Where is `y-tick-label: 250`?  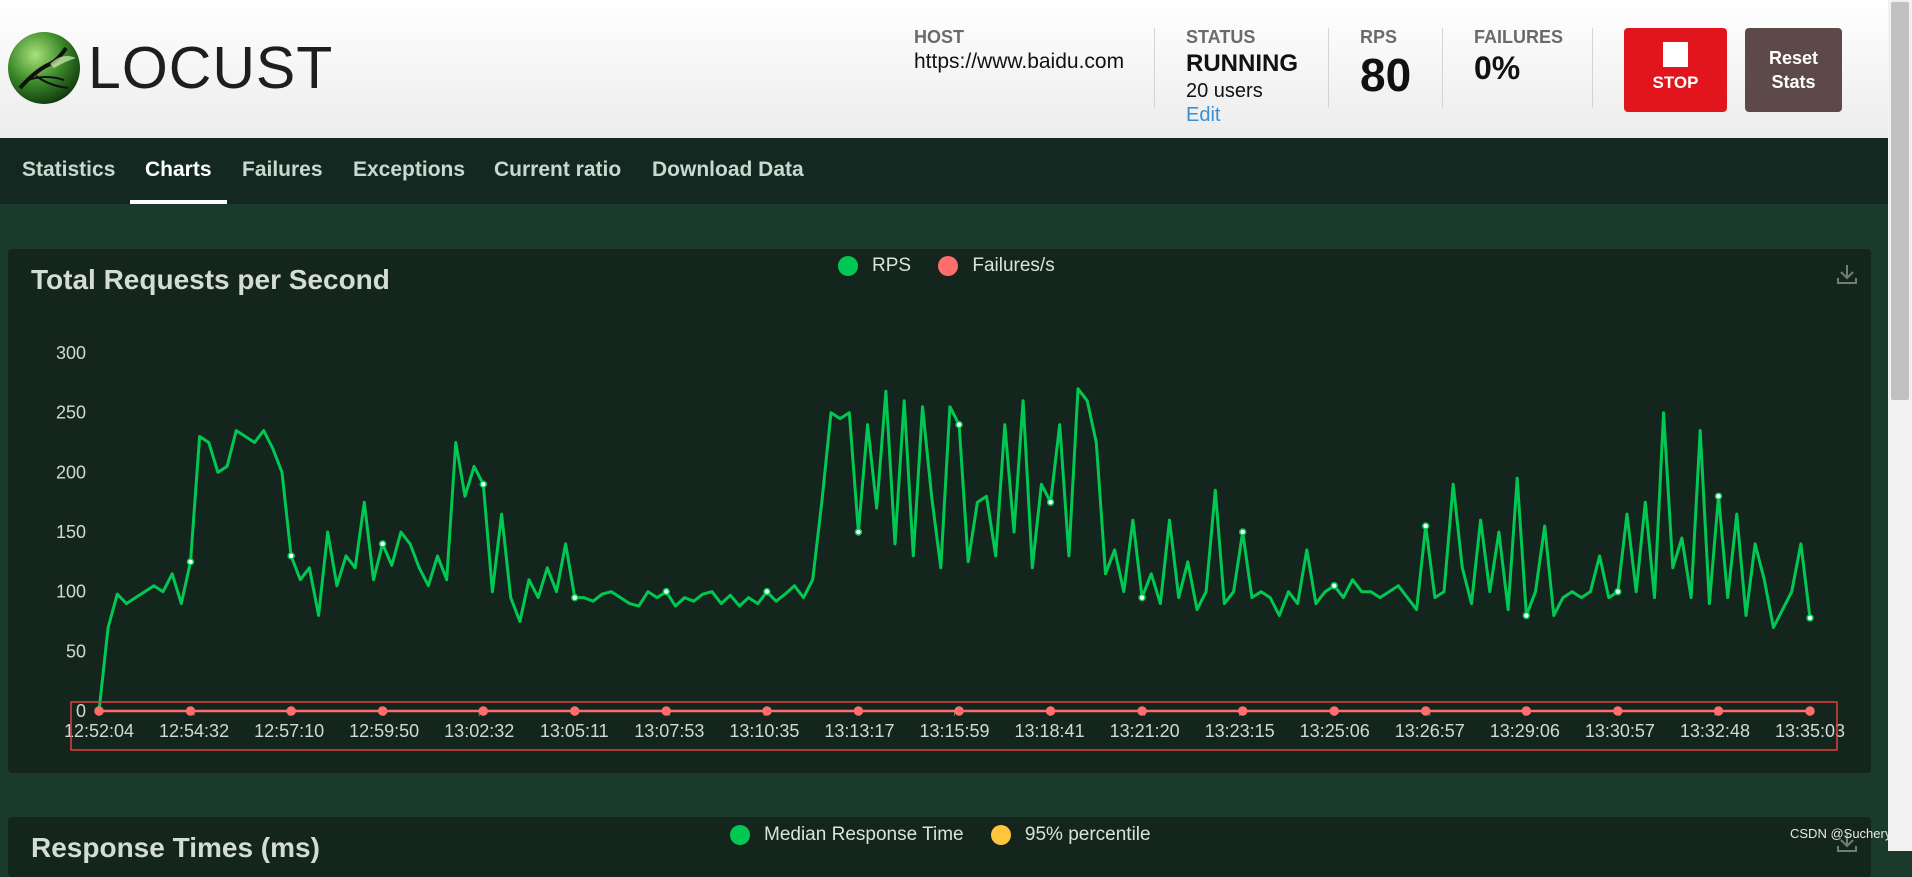 y-tick-label: 250 is located at coordinates (71, 413).